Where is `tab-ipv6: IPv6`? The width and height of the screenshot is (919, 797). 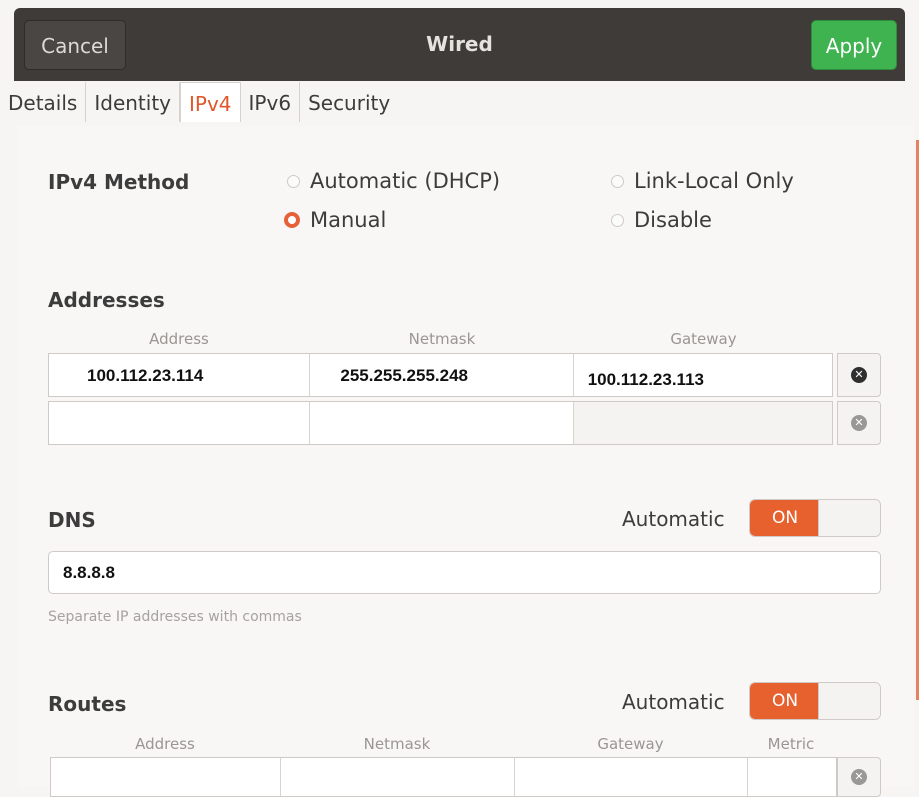 tab-ipv6: IPv6 is located at coordinates (271, 102).